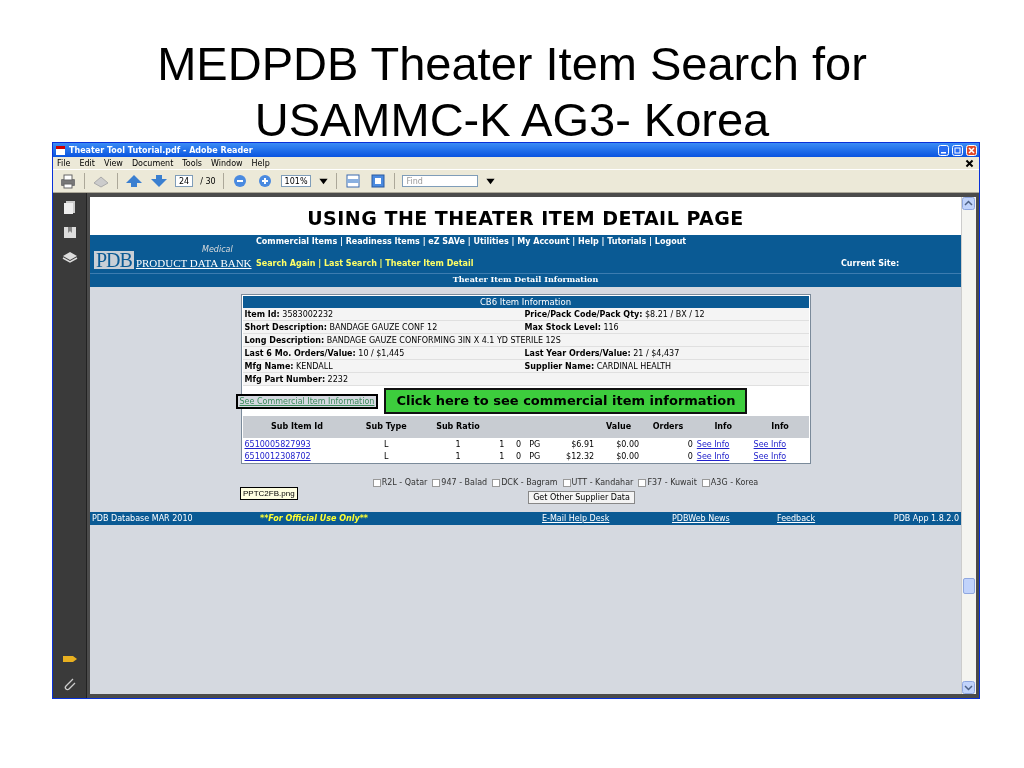 The width and height of the screenshot is (1024, 768). I want to click on footer-link: E-Mail Help Desk, so click(607, 518).